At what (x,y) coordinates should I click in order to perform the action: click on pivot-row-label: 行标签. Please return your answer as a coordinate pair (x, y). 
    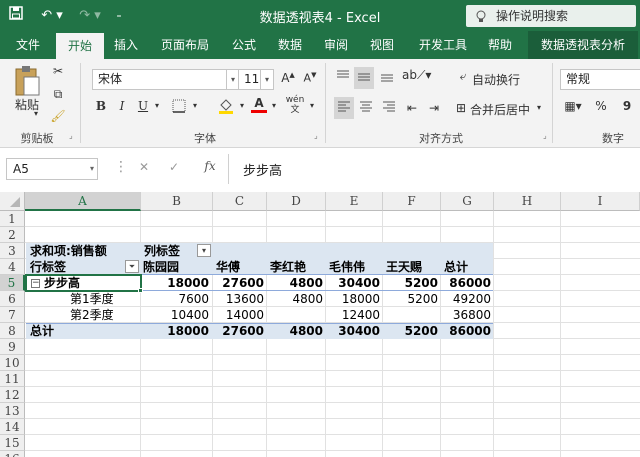
    Looking at the image, I should click on (48, 267).